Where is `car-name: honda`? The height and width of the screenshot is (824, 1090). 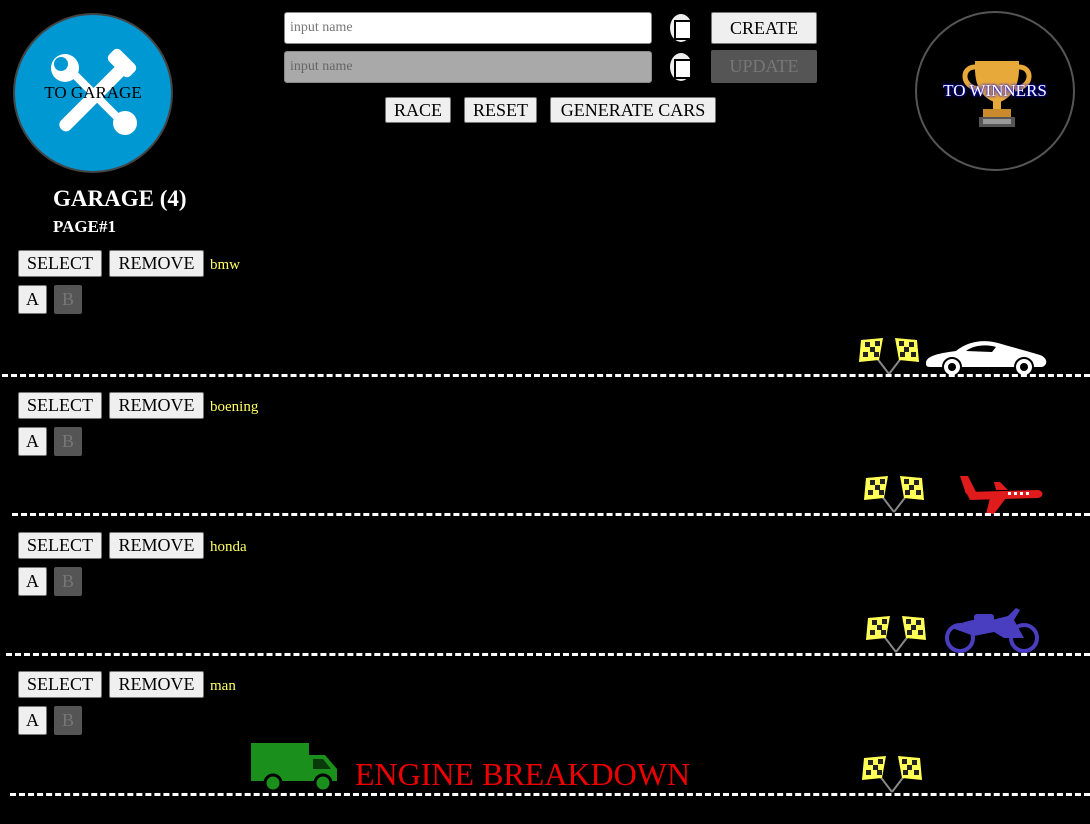
car-name: honda is located at coordinates (228, 547).